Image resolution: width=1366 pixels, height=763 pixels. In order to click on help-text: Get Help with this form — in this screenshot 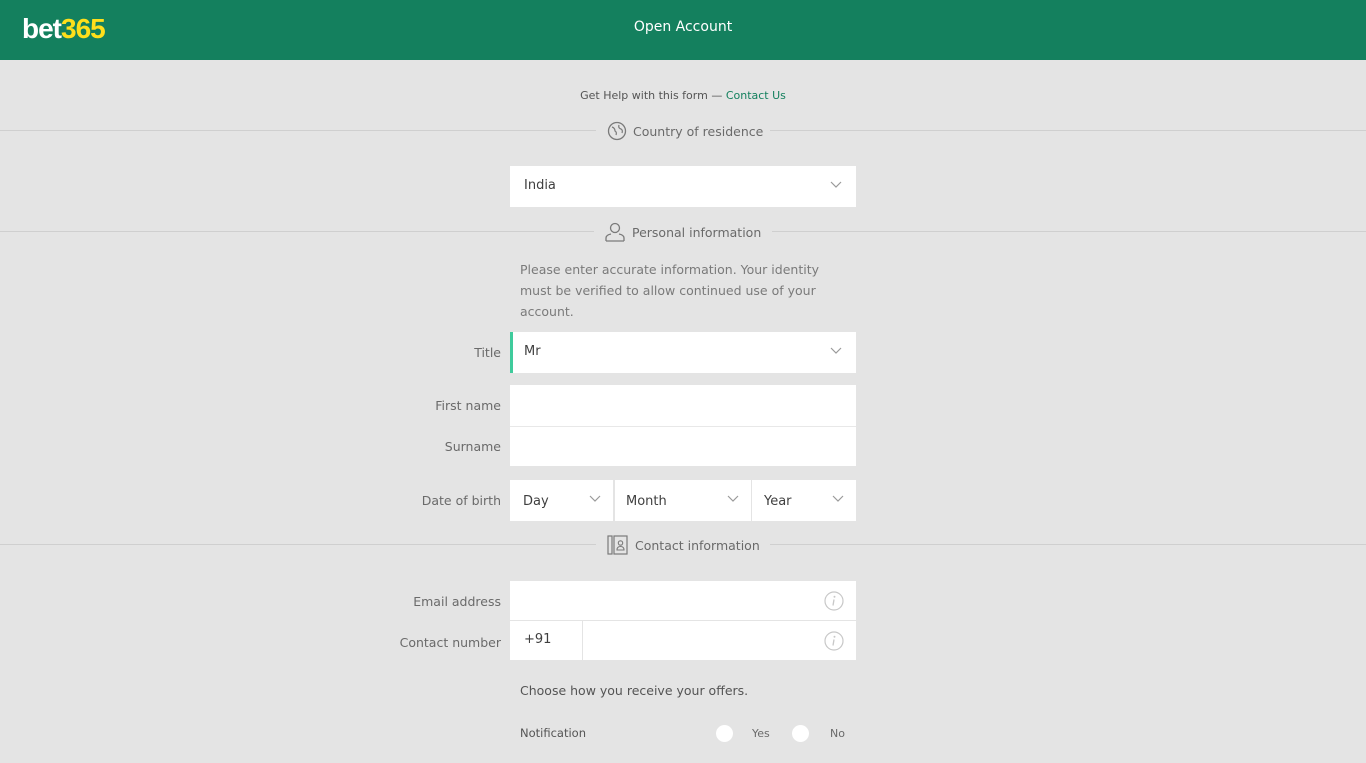, I will do `click(651, 95)`.